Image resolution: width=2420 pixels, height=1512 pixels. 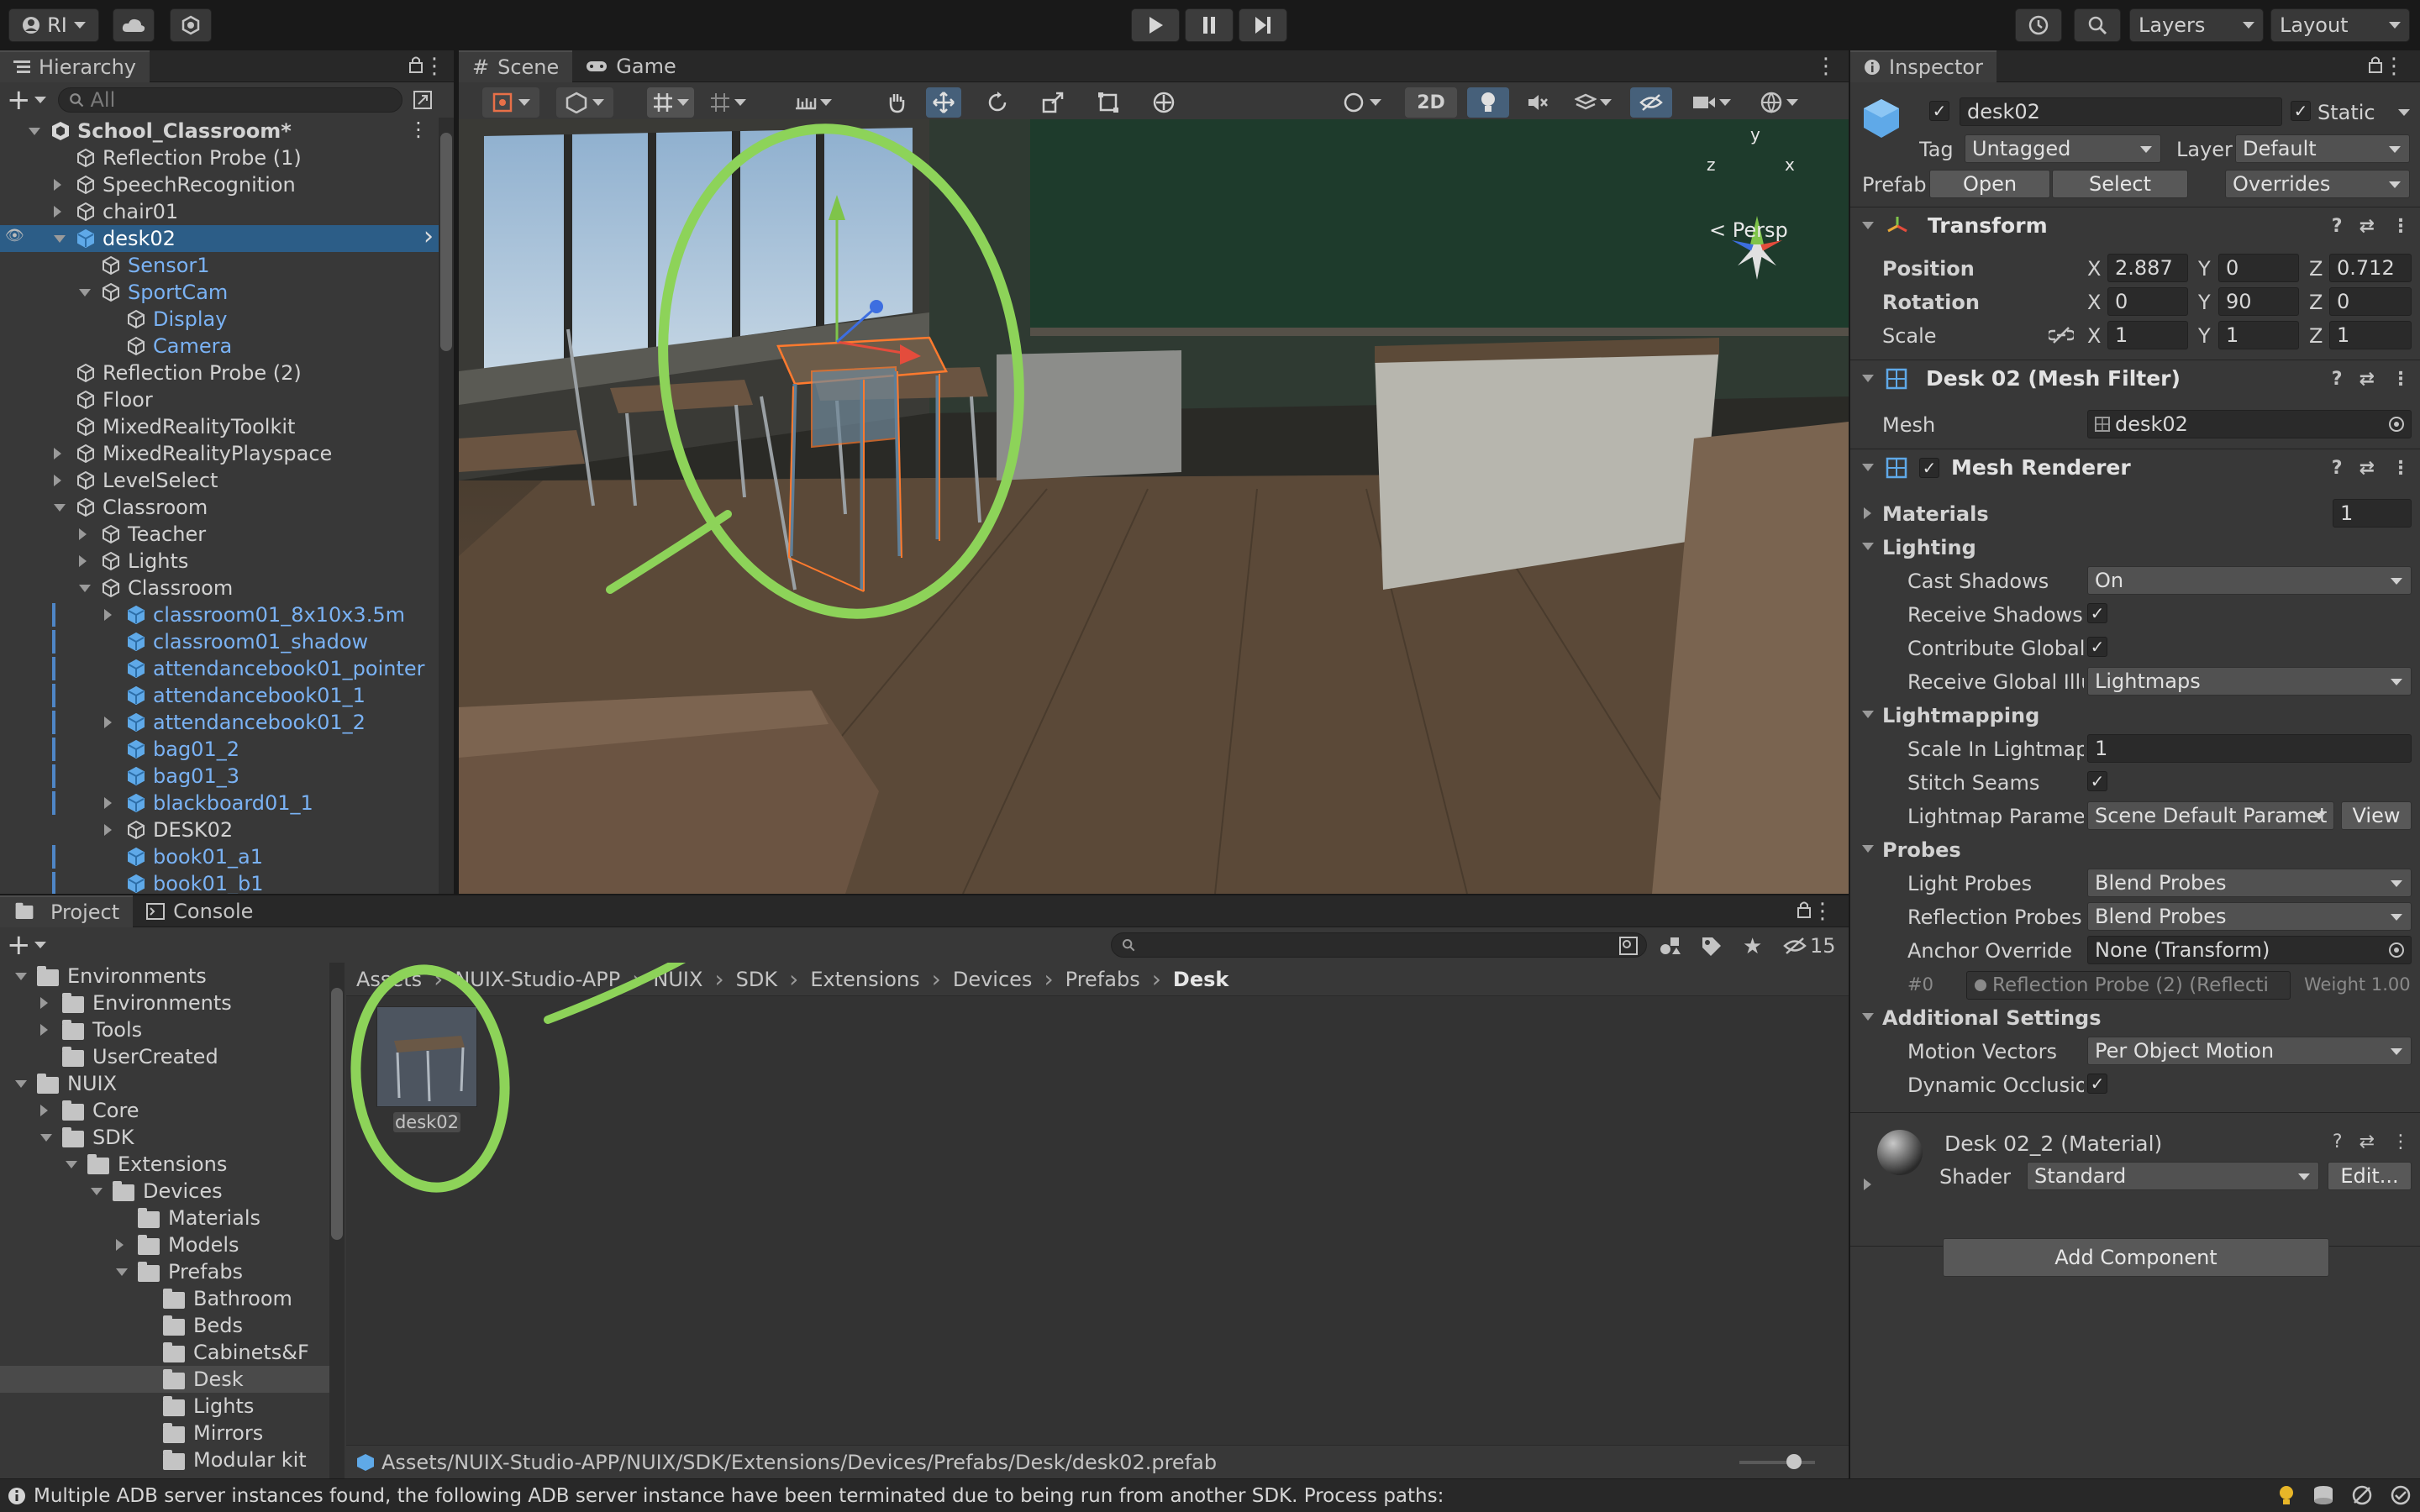 What do you see at coordinates (2376, 815) in the screenshot?
I see `lightmap-view-button: View` at bounding box center [2376, 815].